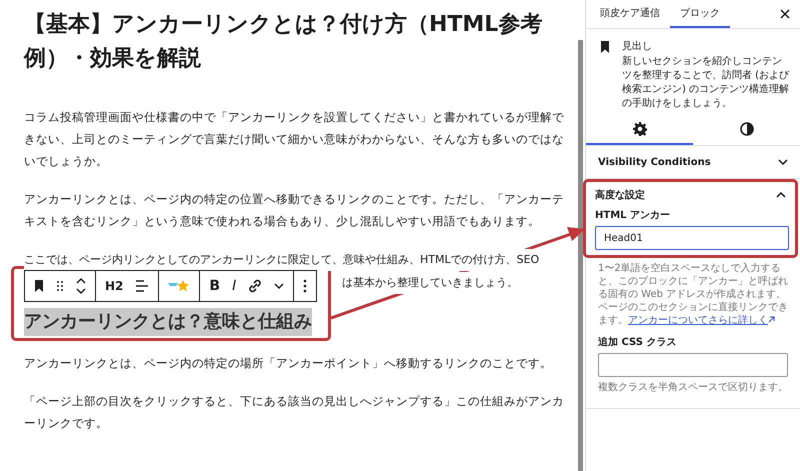  What do you see at coordinates (701, 320) in the screenshot?
I see `help-link: アンカーについてさらに詳しく` at bounding box center [701, 320].